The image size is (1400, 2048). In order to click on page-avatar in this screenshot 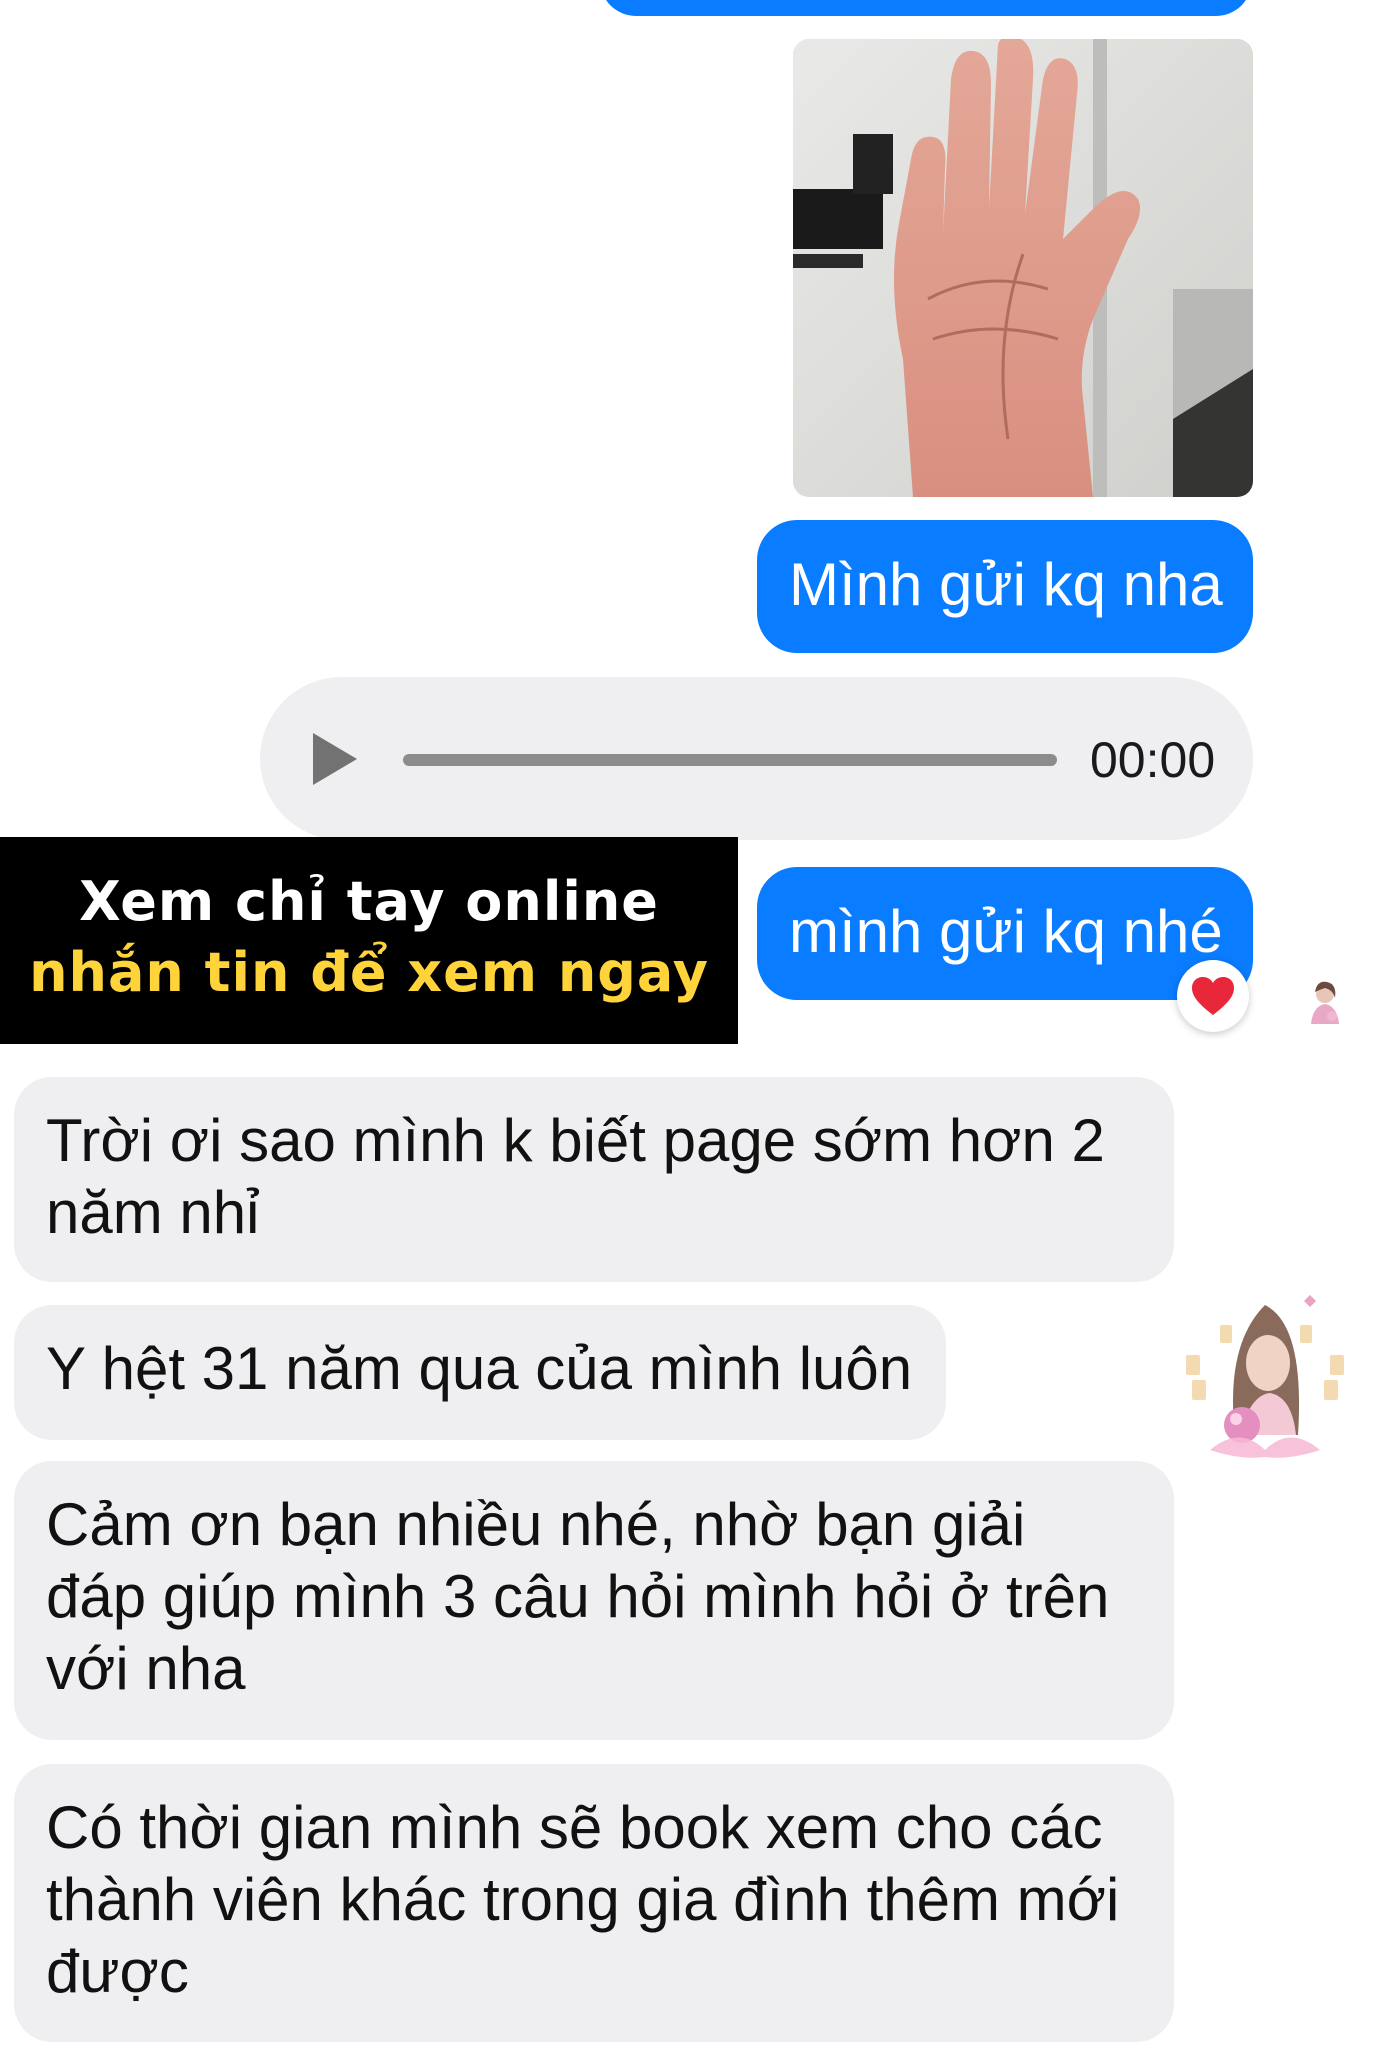, I will do `click(1265, 1380)`.